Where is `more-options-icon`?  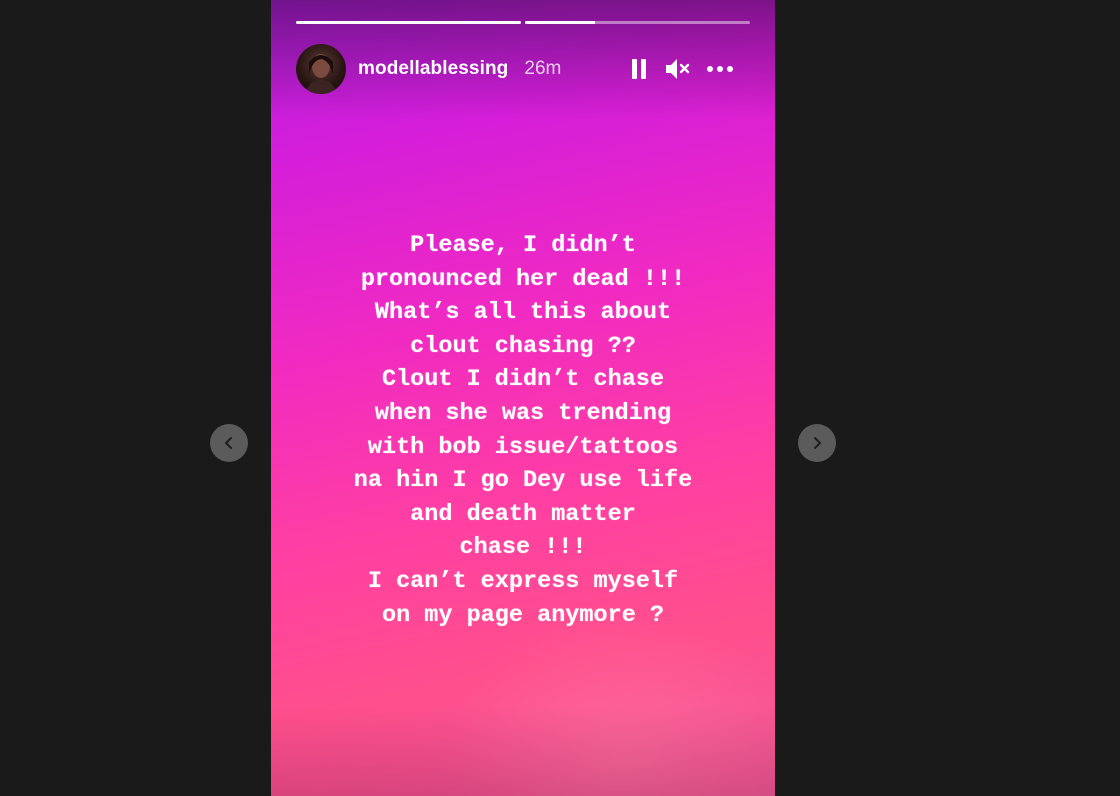 more-options-icon is located at coordinates (720, 69).